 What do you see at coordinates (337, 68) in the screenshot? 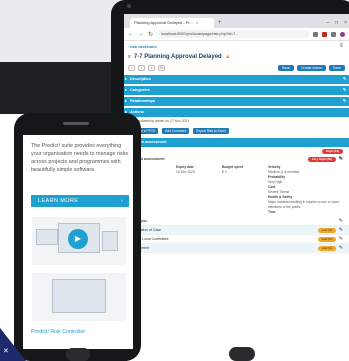
I see `save-button-2: Save` at bounding box center [337, 68].